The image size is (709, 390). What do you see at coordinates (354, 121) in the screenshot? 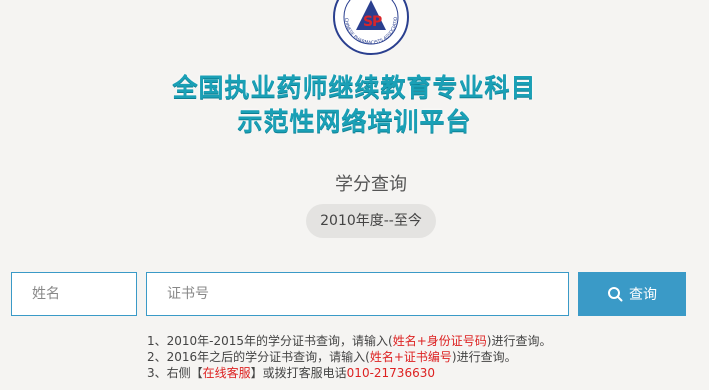
I see `headline-line2: 示范性网络培训平台` at bounding box center [354, 121].